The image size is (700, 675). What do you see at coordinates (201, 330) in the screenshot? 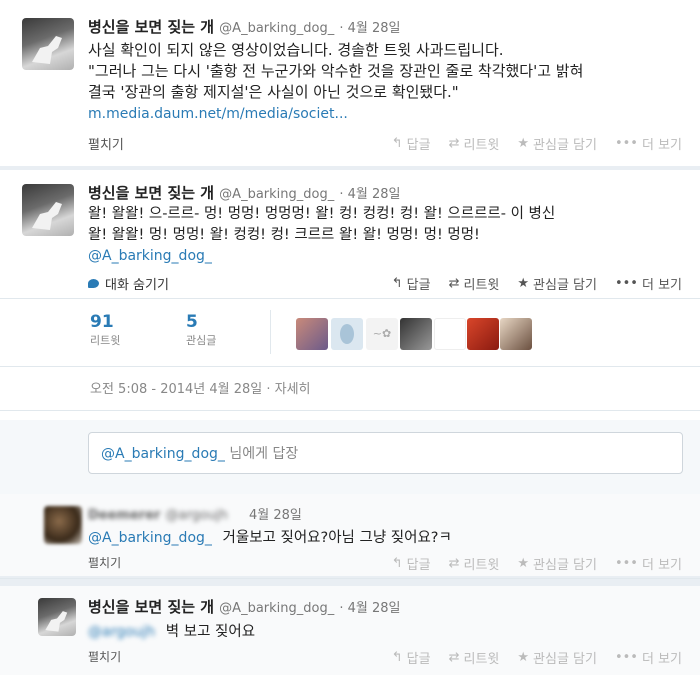
I see `favorite-count: 5 관심글` at bounding box center [201, 330].